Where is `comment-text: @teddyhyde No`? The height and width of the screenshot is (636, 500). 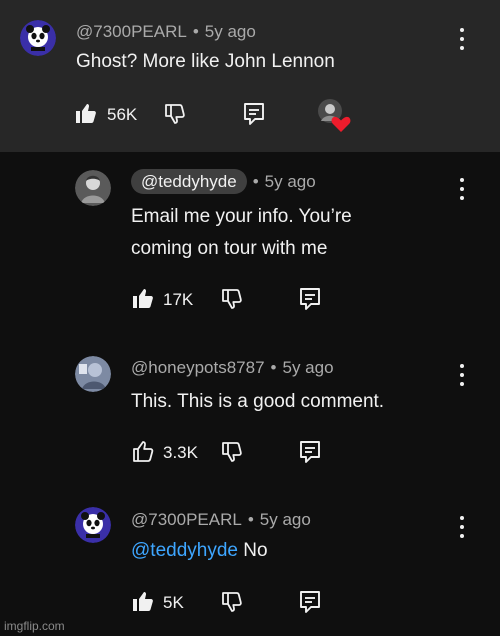 comment-text: @teddyhyde No is located at coordinates (199, 551).